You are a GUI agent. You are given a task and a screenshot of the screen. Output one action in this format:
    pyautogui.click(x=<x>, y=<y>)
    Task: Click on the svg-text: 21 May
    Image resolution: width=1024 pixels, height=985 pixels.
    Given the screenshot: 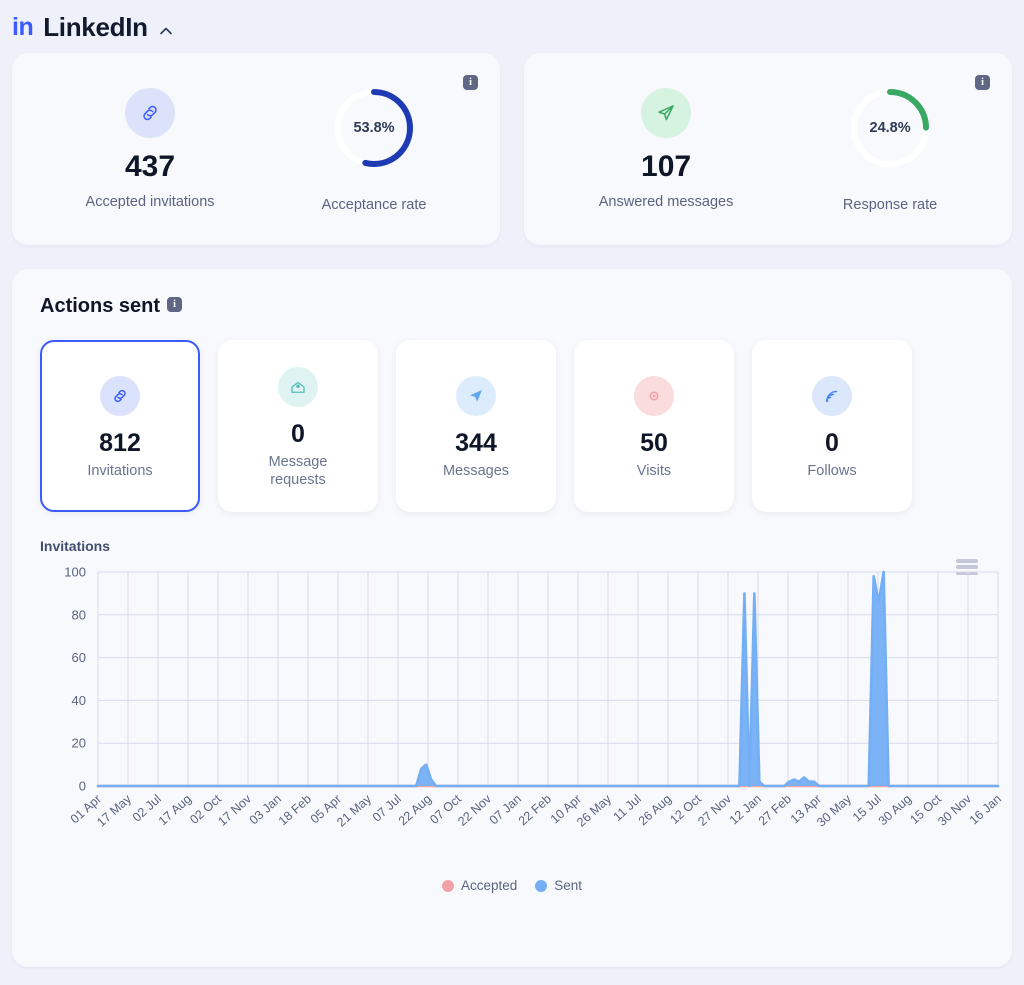 What is the action you would take?
    pyautogui.click(x=354, y=810)
    